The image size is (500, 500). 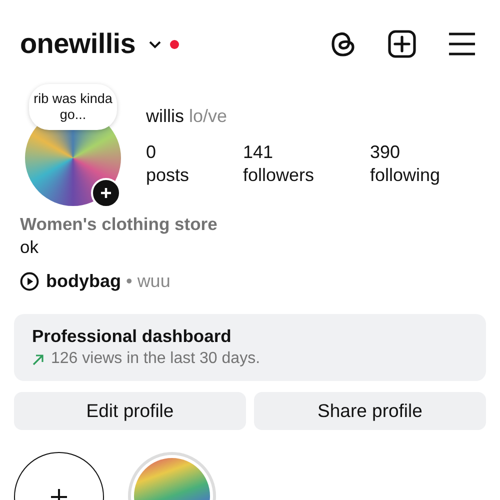 I want to click on stat-count: 0, so click(x=194, y=152).